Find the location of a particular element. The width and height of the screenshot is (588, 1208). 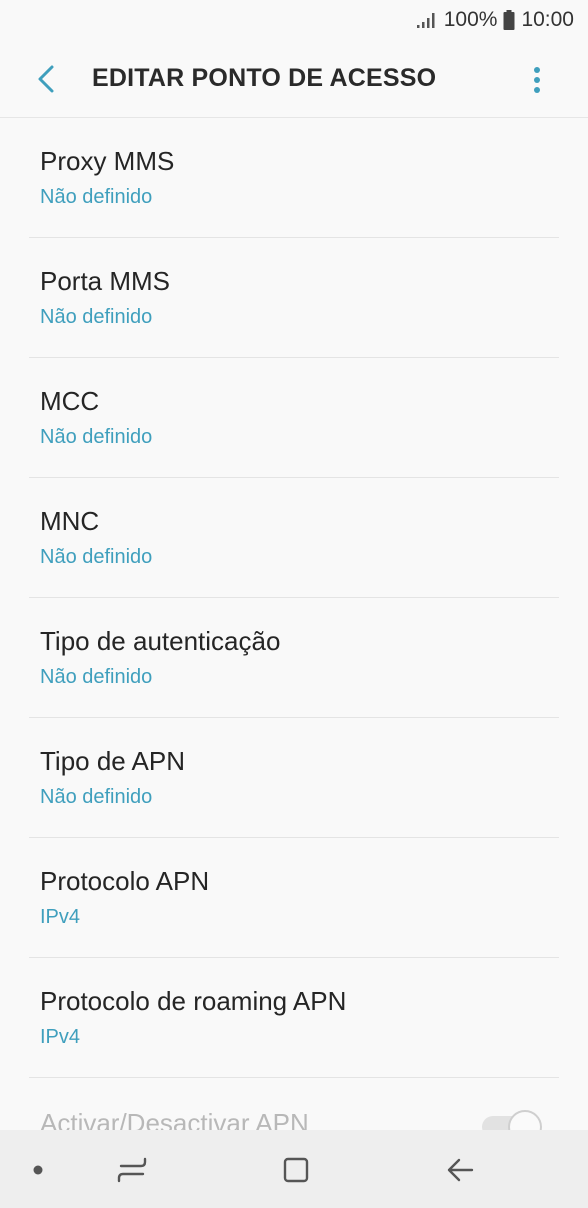

setting-row-protocolo-roaming-apn: Protocolo de roaming APN IPv4 is located at coordinates (294, 1018).